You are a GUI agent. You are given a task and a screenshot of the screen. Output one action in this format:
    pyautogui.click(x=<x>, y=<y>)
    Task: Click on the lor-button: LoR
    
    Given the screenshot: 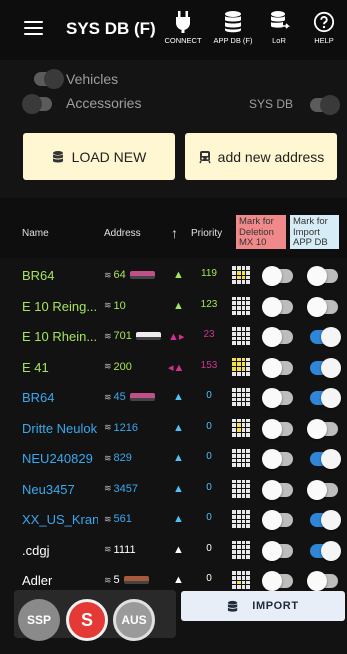 What is the action you would take?
    pyautogui.click(x=279, y=27)
    